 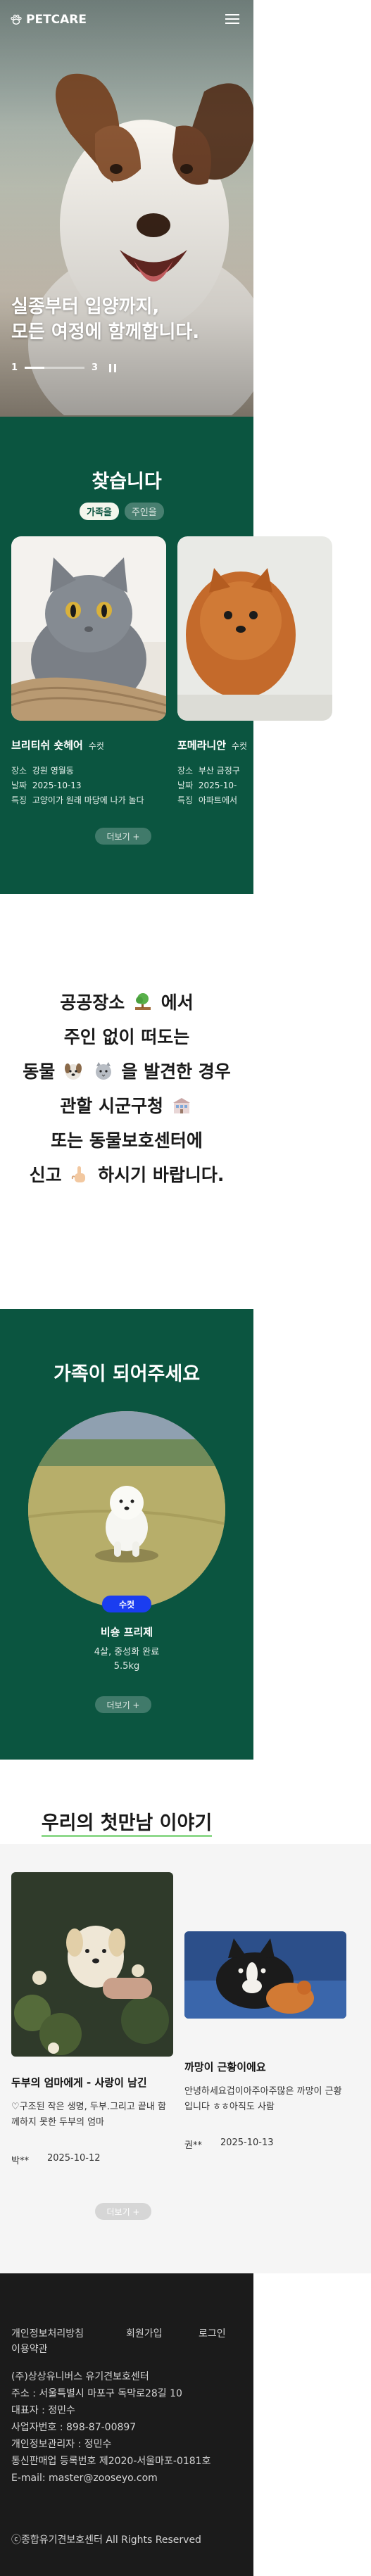 What do you see at coordinates (80, 2376) in the screenshot?
I see `footer-company: (주)상상유니버스 유기견보호센터` at bounding box center [80, 2376].